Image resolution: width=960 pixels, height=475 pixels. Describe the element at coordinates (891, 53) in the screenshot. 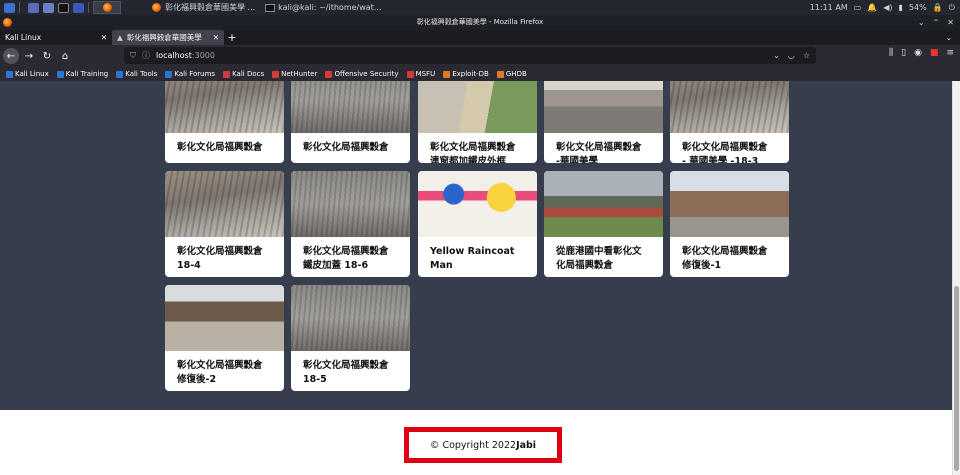

I see `library-icon: ⫼` at that location.